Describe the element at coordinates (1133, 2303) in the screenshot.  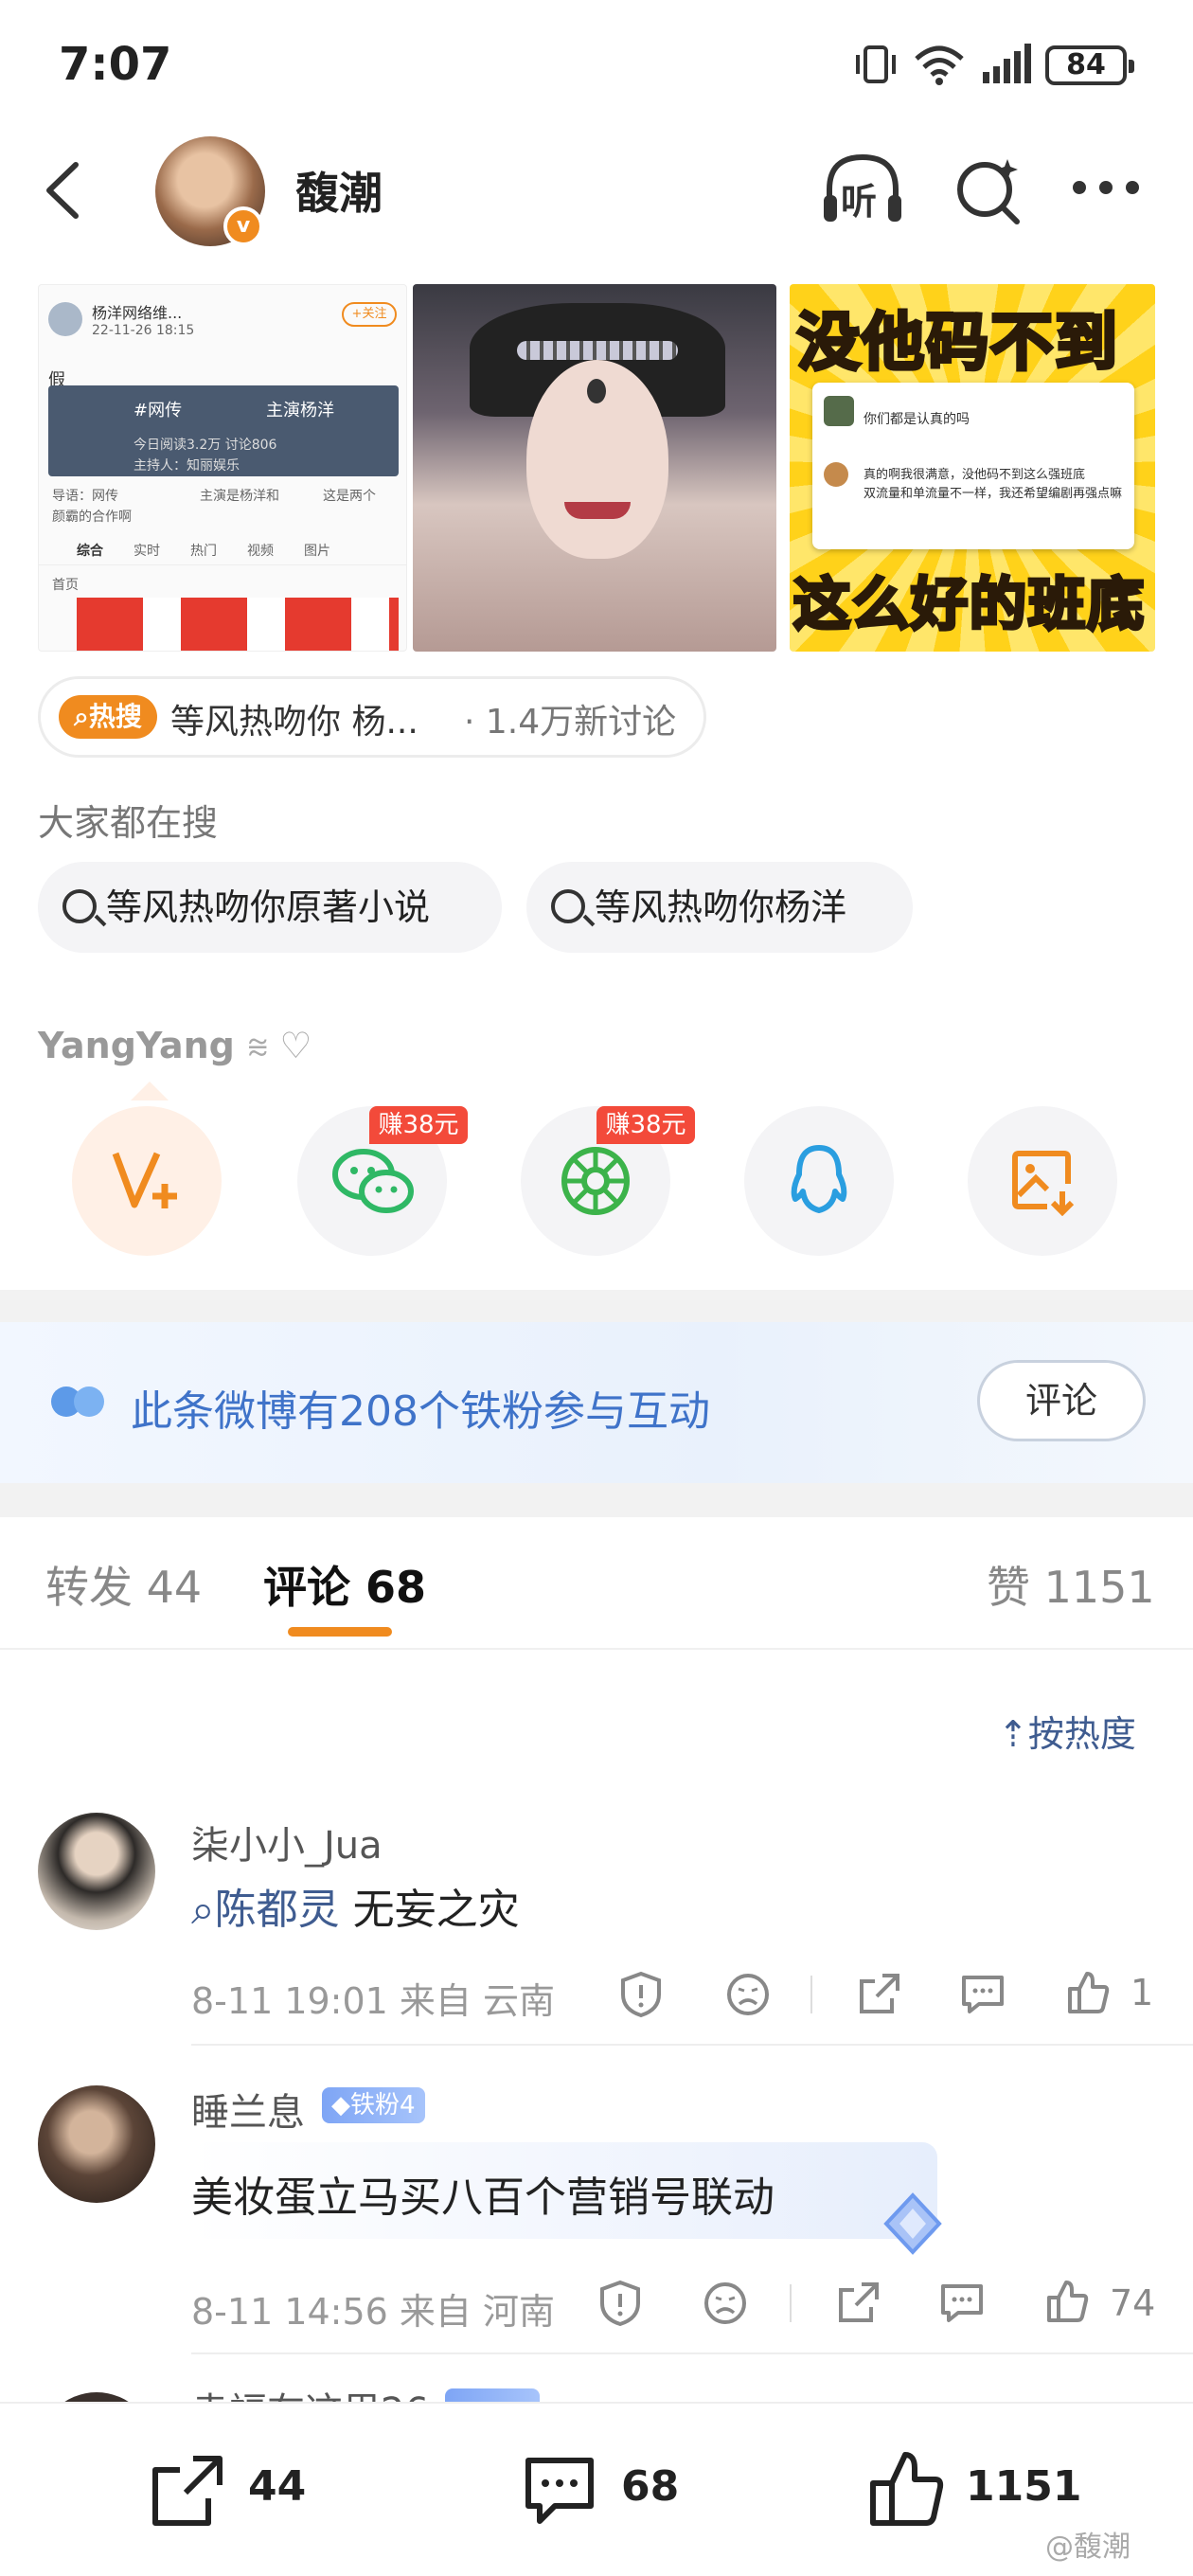
I see `like-count: 74` at that location.